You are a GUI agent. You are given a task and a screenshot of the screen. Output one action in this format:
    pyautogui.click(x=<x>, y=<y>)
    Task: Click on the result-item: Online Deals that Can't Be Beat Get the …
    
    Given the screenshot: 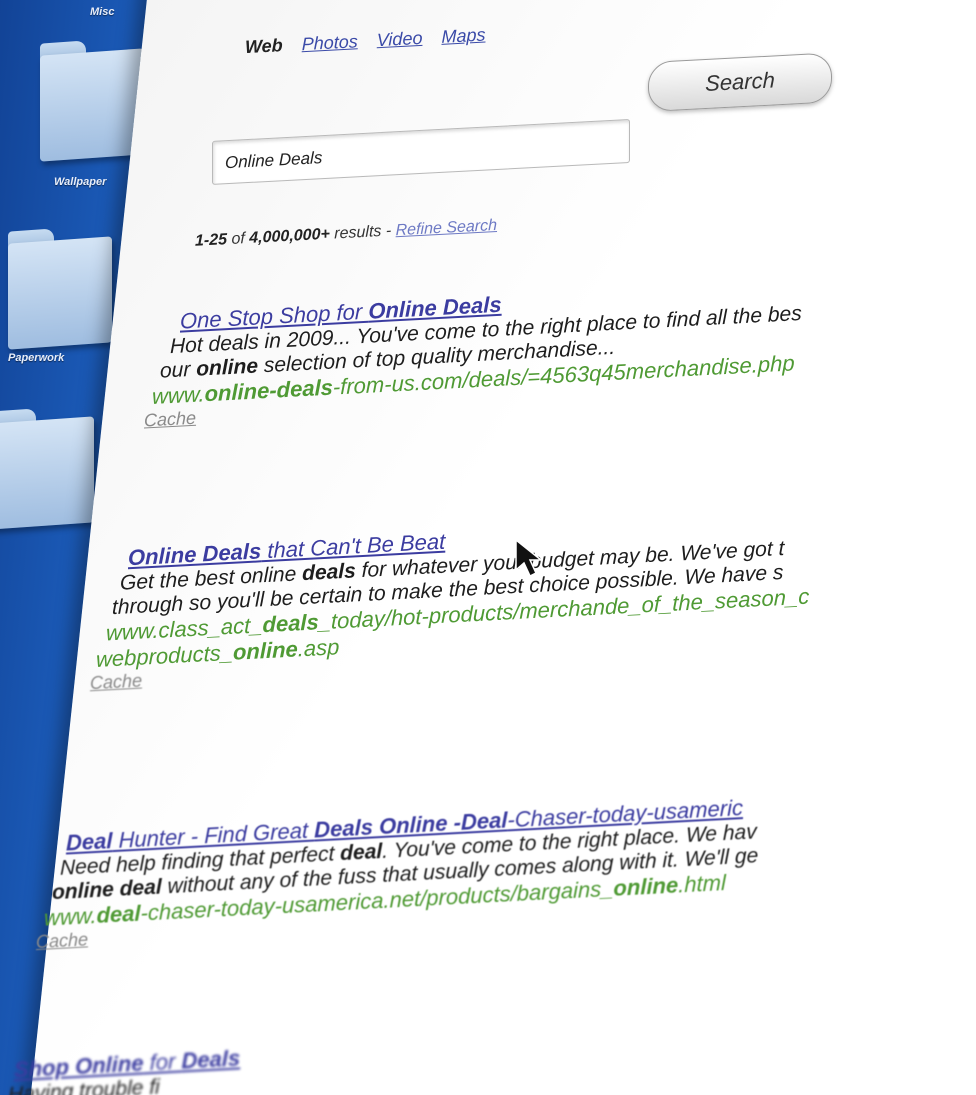 What is the action you would take?
    pyautogui.click(x=449, y=602)
    